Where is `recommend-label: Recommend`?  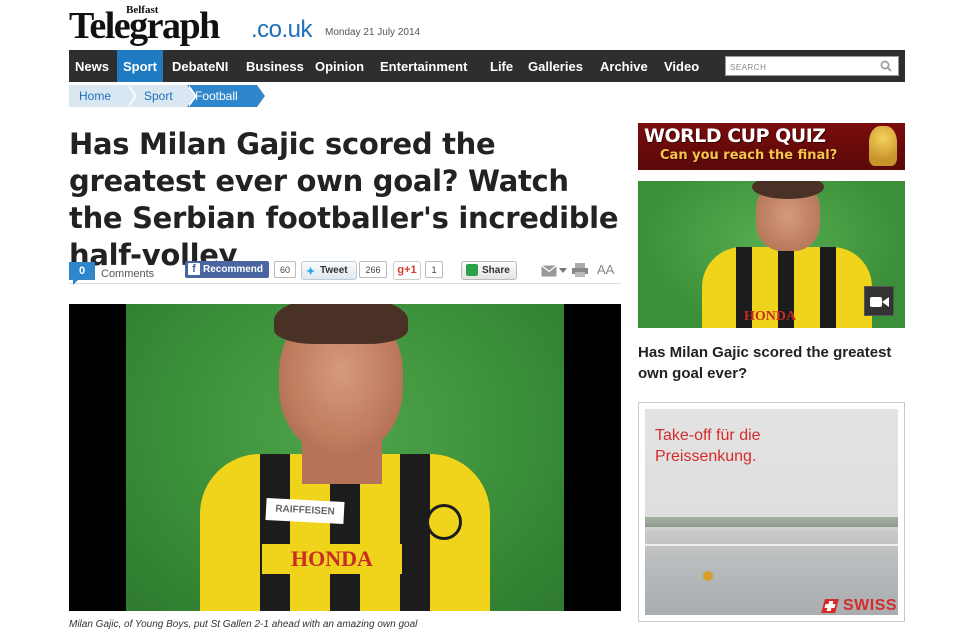 recommend-label: Recommend is located at coordinates (233, 269).